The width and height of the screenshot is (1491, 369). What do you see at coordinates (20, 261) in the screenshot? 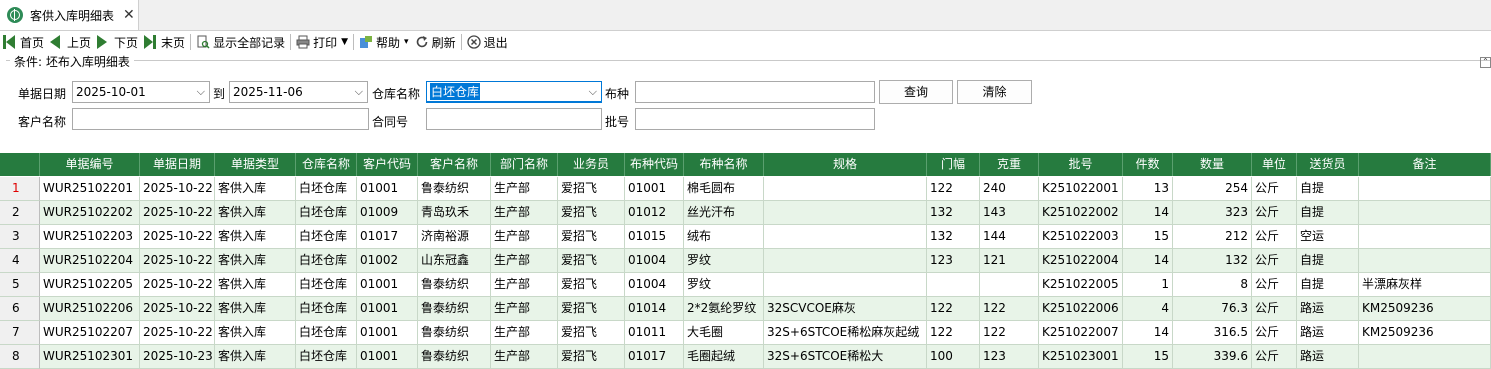
I see `row-number-cell: 4` at bounding box center [20, 261].